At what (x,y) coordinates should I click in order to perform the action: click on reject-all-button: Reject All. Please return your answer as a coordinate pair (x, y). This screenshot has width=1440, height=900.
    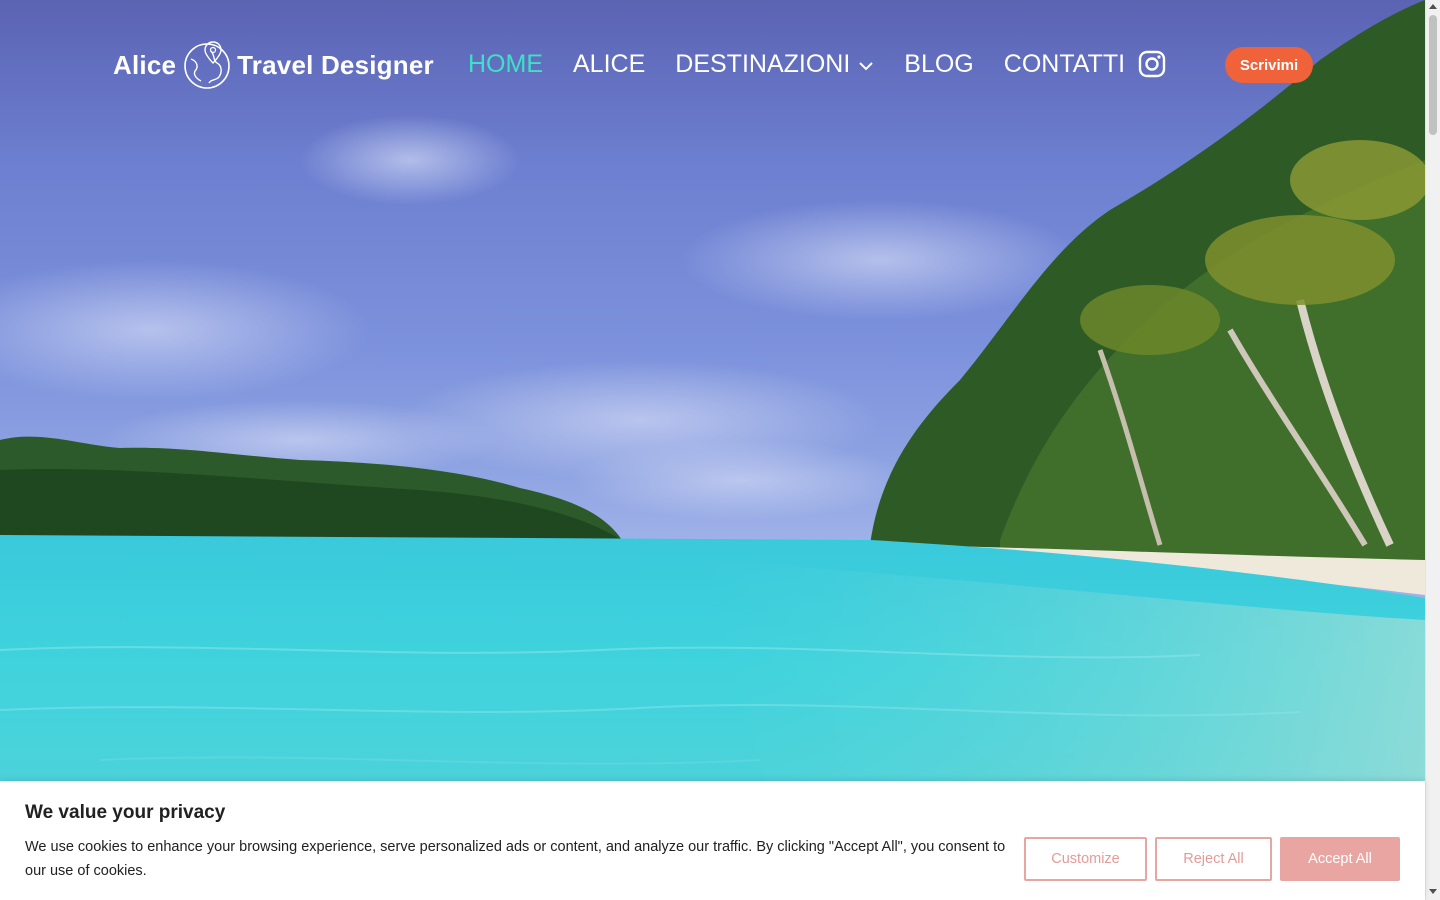
    Looking at the image, I should click on (1213, 859).